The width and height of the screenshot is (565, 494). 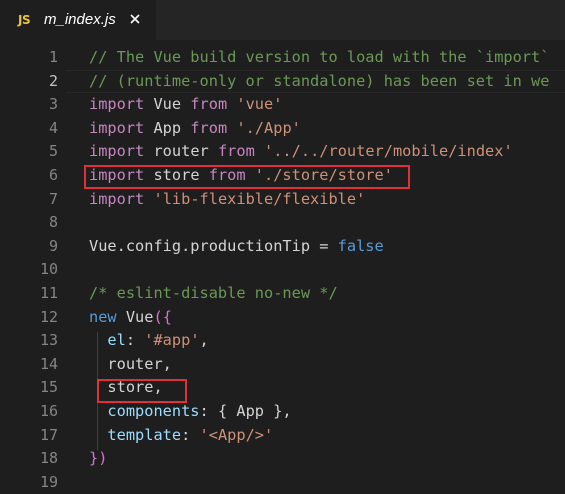 What do you see at coordinates (213, 245) in the screenshot?
I see `code-token: Vue.config.productionTip =` at bounding box center [213, 245].